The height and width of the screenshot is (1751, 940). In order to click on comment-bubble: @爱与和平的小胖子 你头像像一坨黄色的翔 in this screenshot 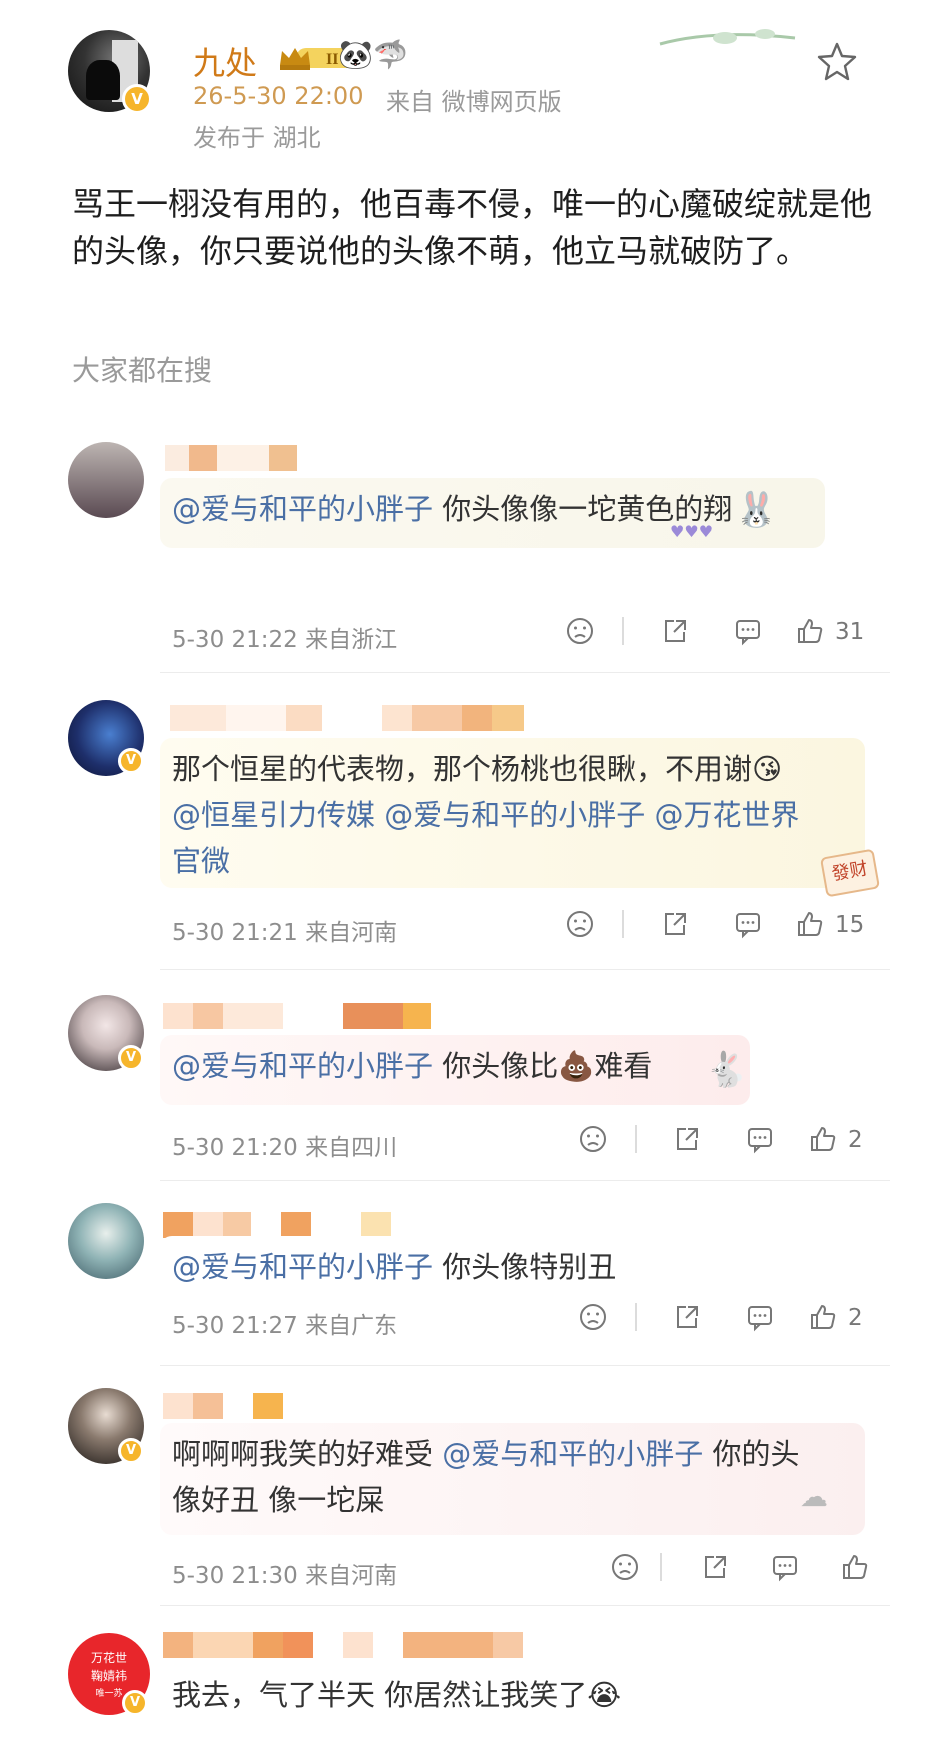, I will do `click(492, 513)`.